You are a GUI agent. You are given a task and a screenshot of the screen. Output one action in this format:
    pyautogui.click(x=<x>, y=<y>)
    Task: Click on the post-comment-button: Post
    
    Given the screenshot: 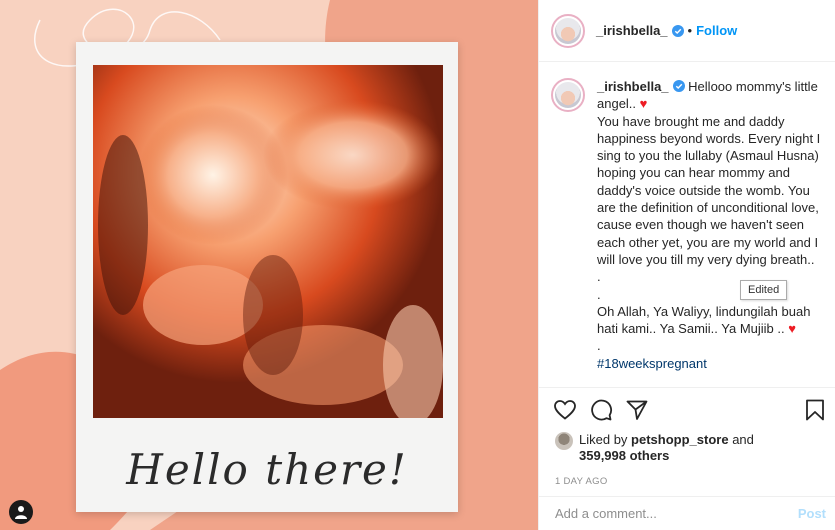 What is the action you would take?
    pyautogui.click(x=812, y=513)
    